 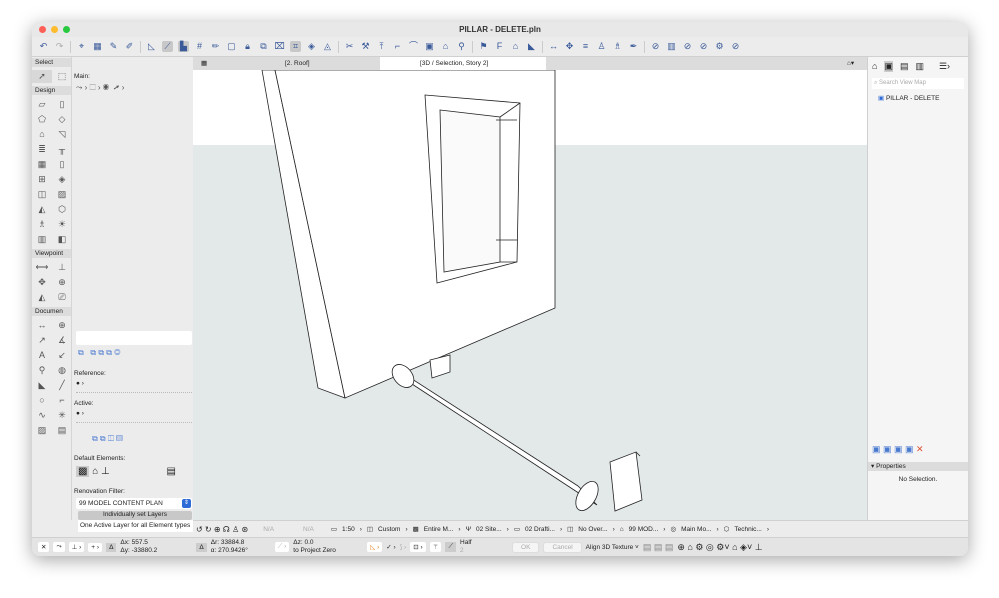 What do you see at coordinates (129, 46) in the screenshot?
I see `syringe-icon: ✐` at bounding box center [129, 46].